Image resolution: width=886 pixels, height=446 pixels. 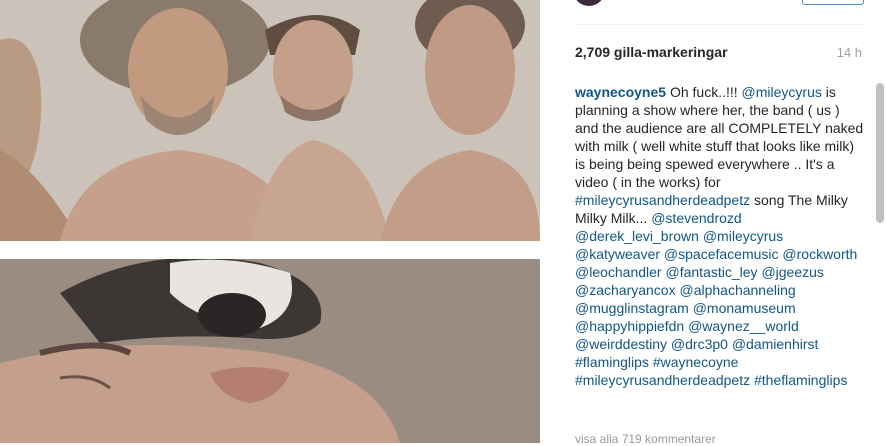 What do you see at coordinates (696, 362) in the screenshot?
I see `hashtag-link: #waynecoyne` at bounding box center [696, 362].